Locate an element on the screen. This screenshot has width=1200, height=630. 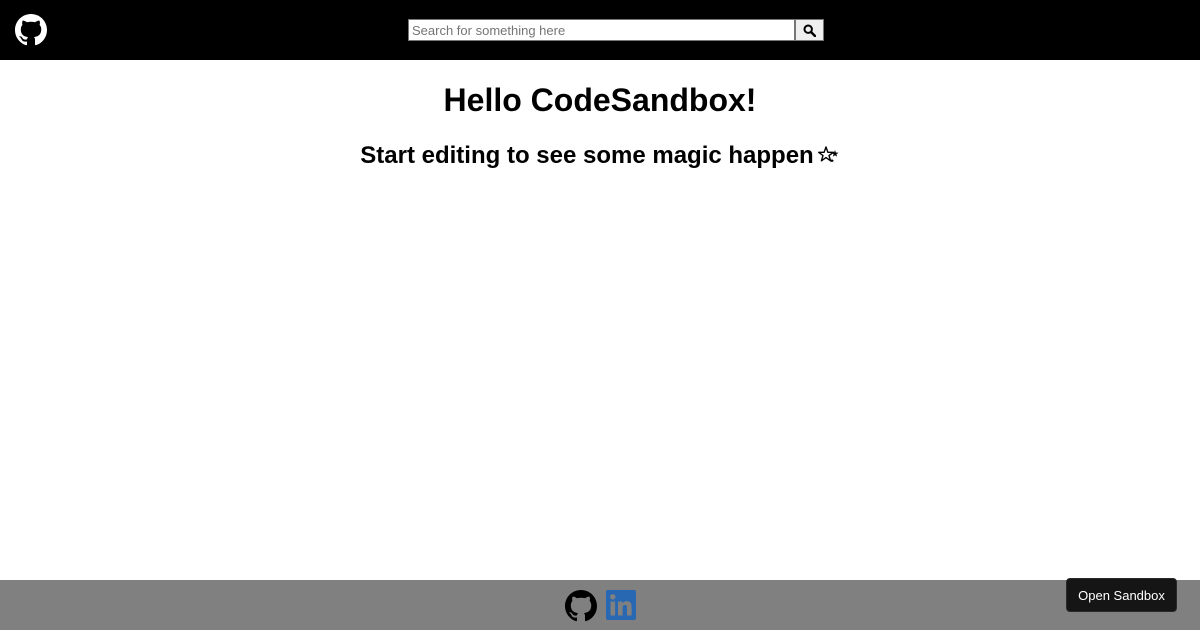
search-icon is located at coordinates (809, 30).